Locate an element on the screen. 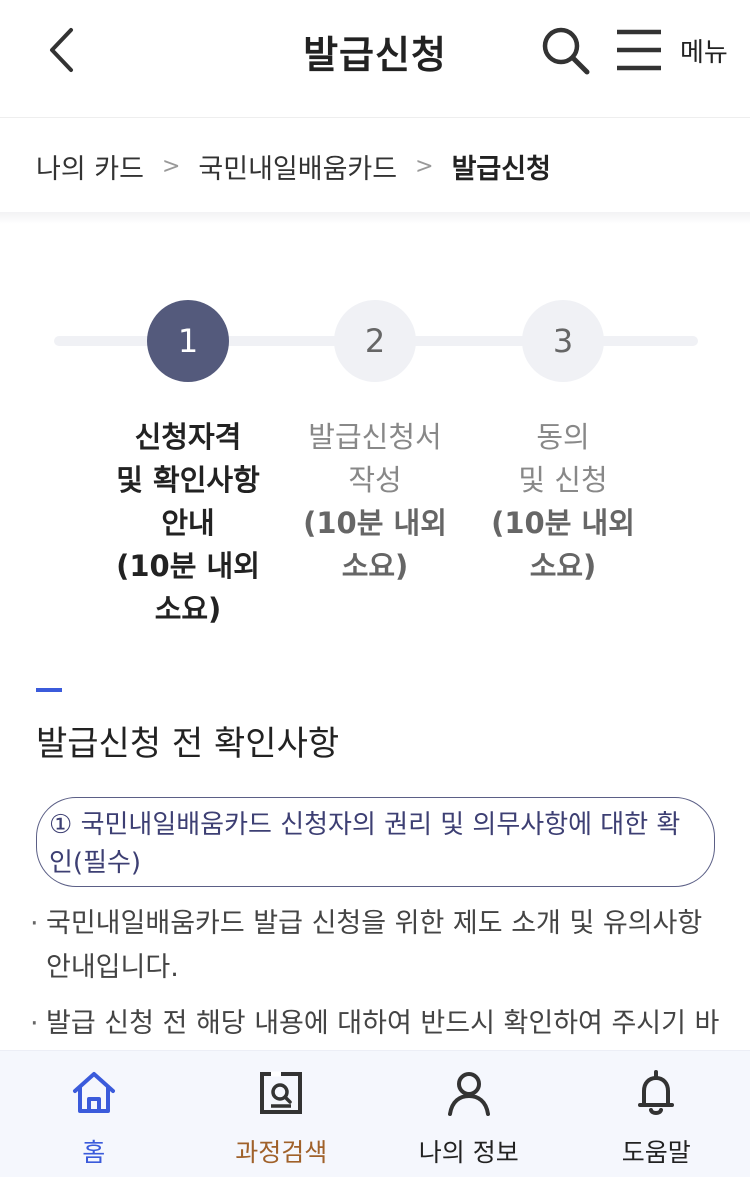  search-icon is located at coordinates (566, 51).